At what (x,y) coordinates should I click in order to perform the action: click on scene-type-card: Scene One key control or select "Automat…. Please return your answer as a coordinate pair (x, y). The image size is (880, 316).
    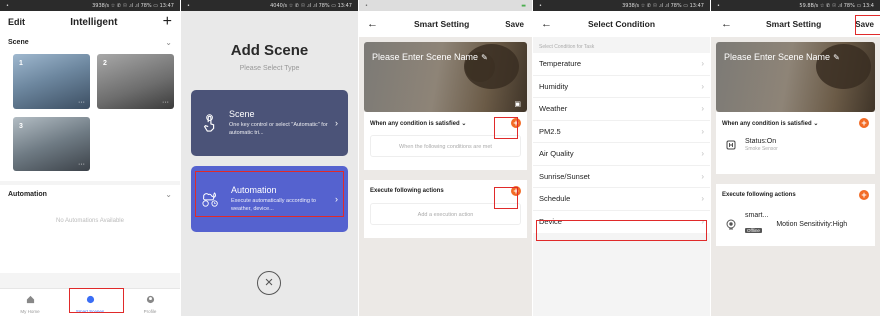
    Looking at the image, I should click on (269, 123).